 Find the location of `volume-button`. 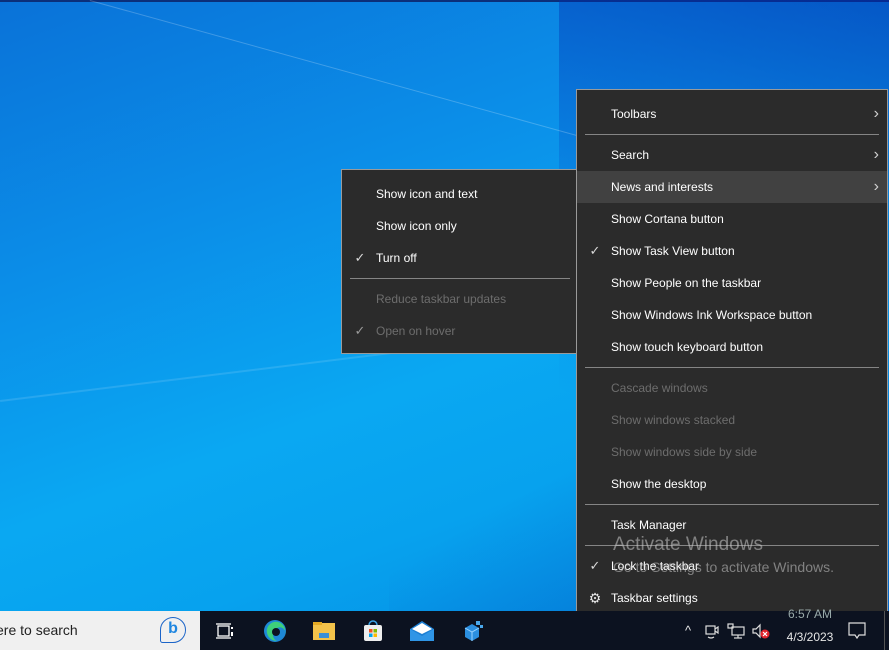

volume-button is located at coordinates (761, 630).